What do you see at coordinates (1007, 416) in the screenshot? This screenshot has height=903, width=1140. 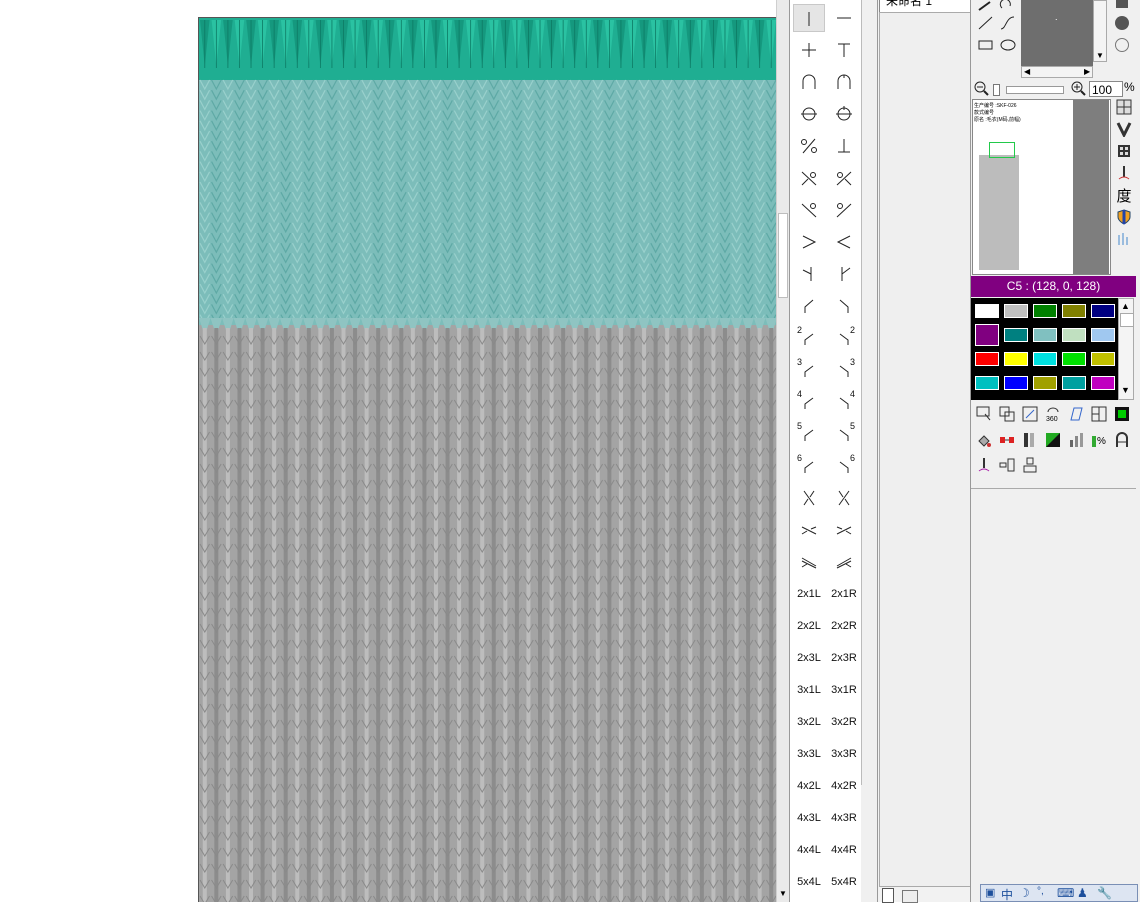 I see `copy-region-icon` at bounding box center [1007, 416].